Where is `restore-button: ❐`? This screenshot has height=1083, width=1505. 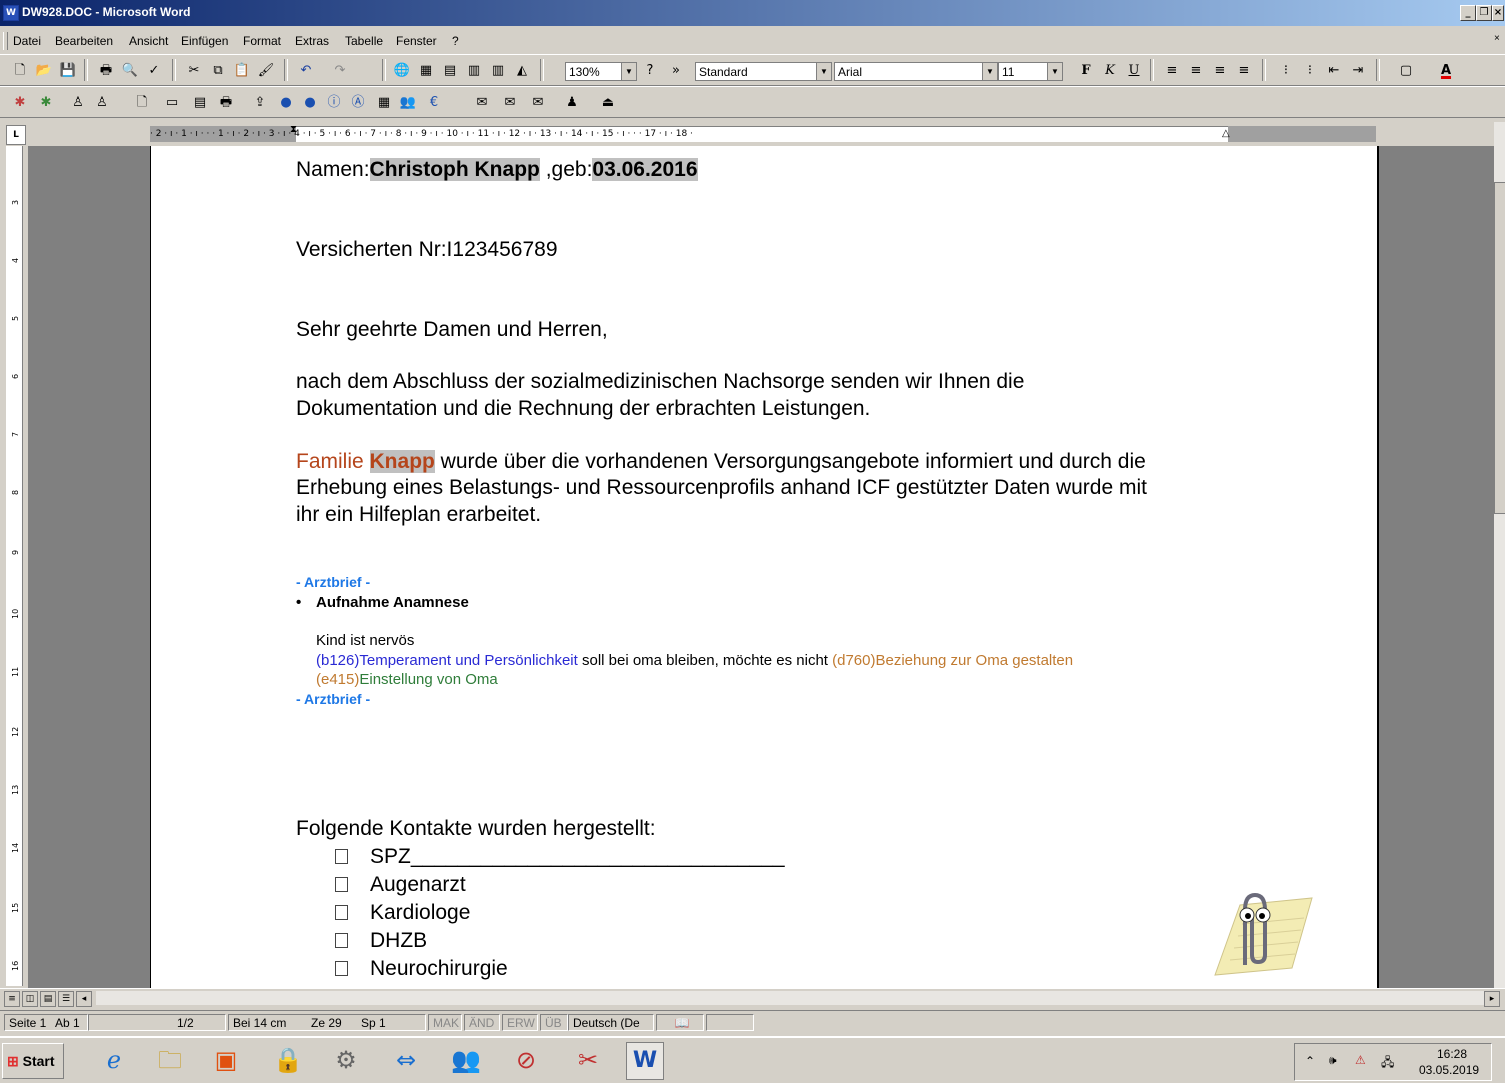
restore-button: ❐ is located at coordinates (1484, 13).